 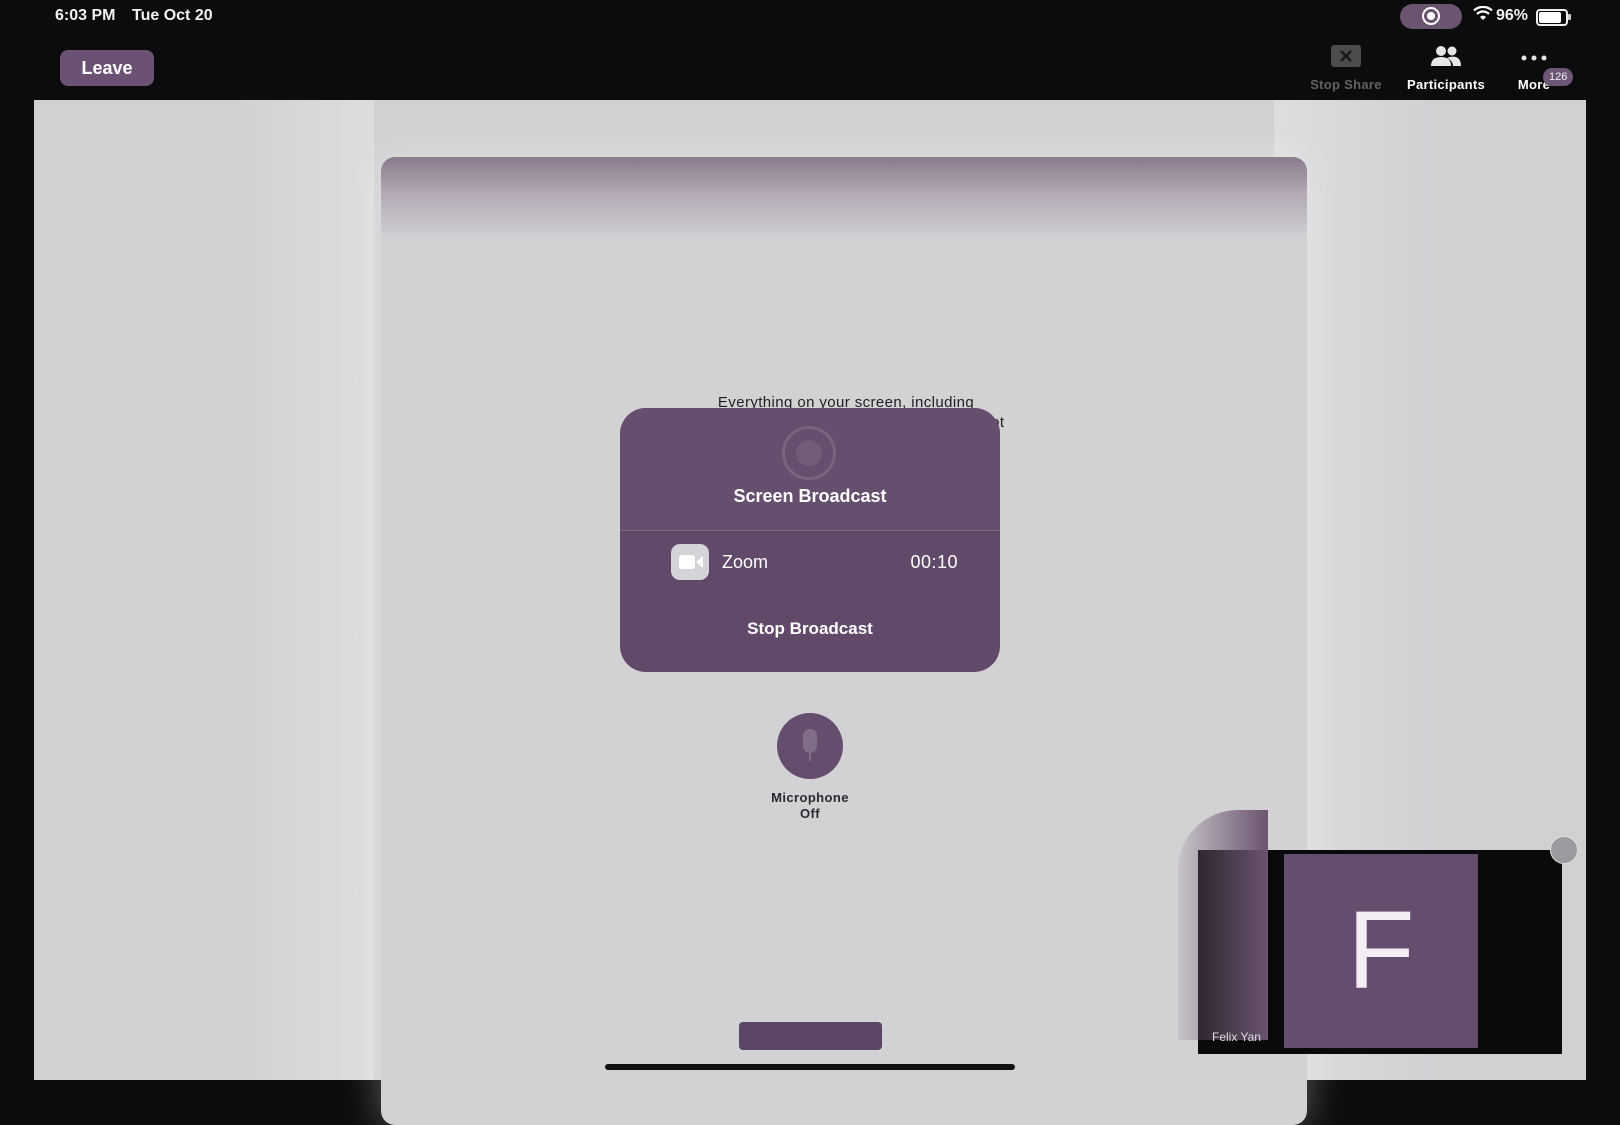 What do you see at coordinates (85, 15) in the screenshot?
I see `status-time: 6:03 PM` at bounding box center [85, 15].